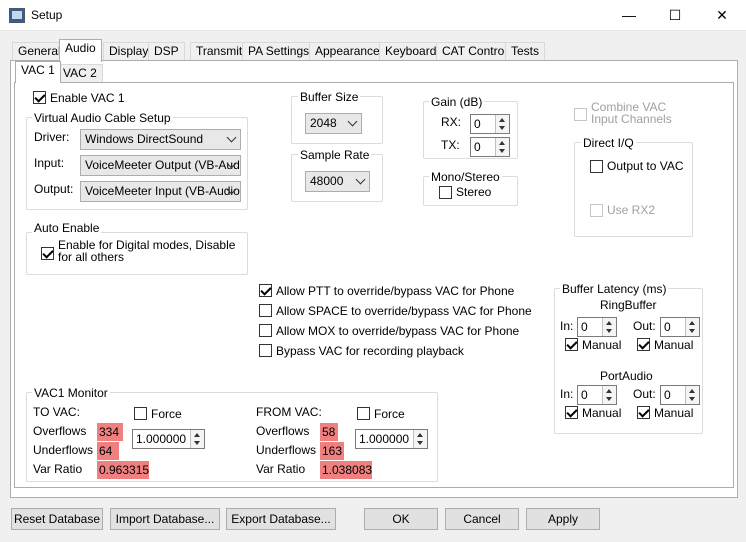 The height and width of the screenshot is (542, 746). What do you see at coordinates (67, 228) in the screenshot?
I see `auto-enable-title: Auto Enable` at bounding box center [67, 228].